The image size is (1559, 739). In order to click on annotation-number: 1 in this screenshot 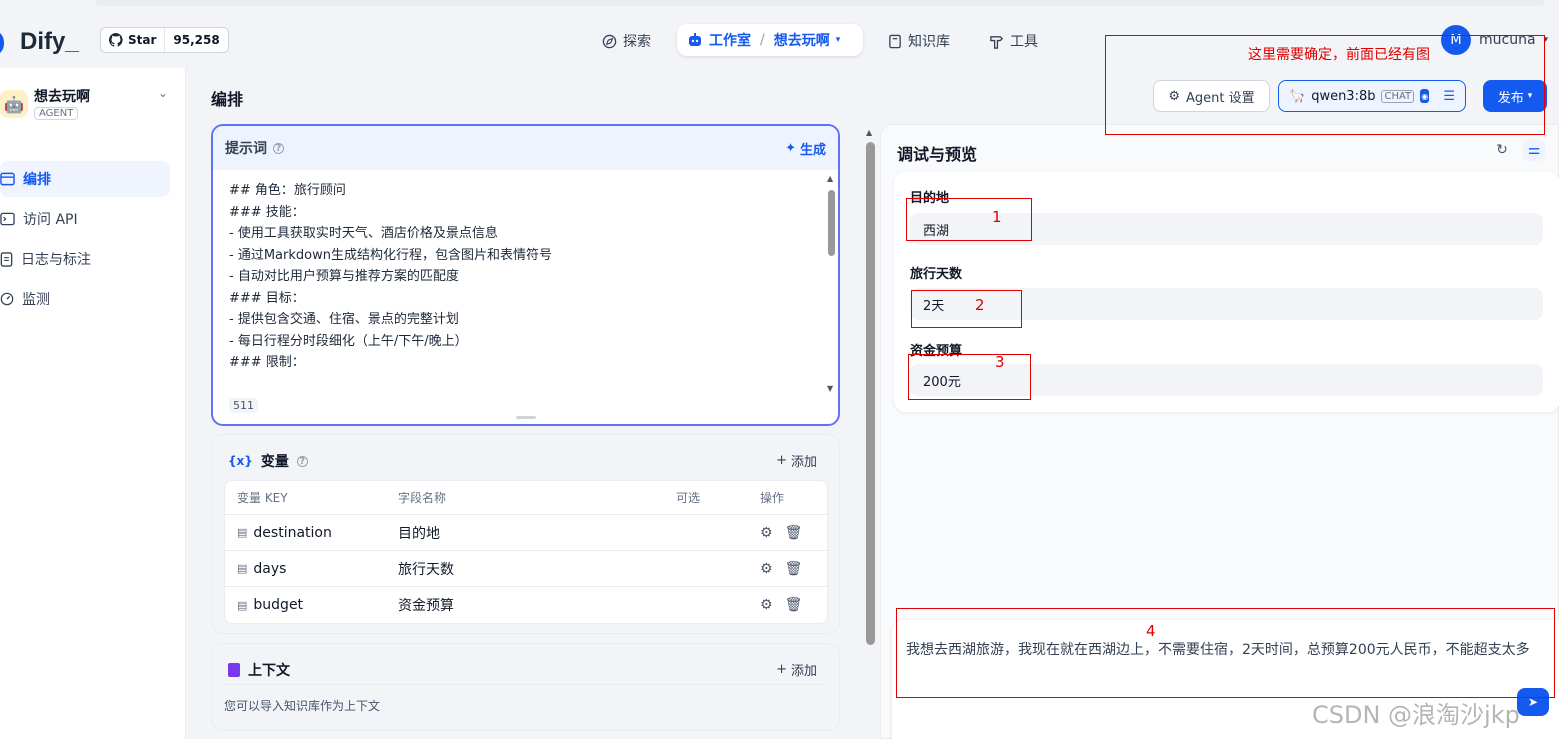, I will do `click(997, 217)`.